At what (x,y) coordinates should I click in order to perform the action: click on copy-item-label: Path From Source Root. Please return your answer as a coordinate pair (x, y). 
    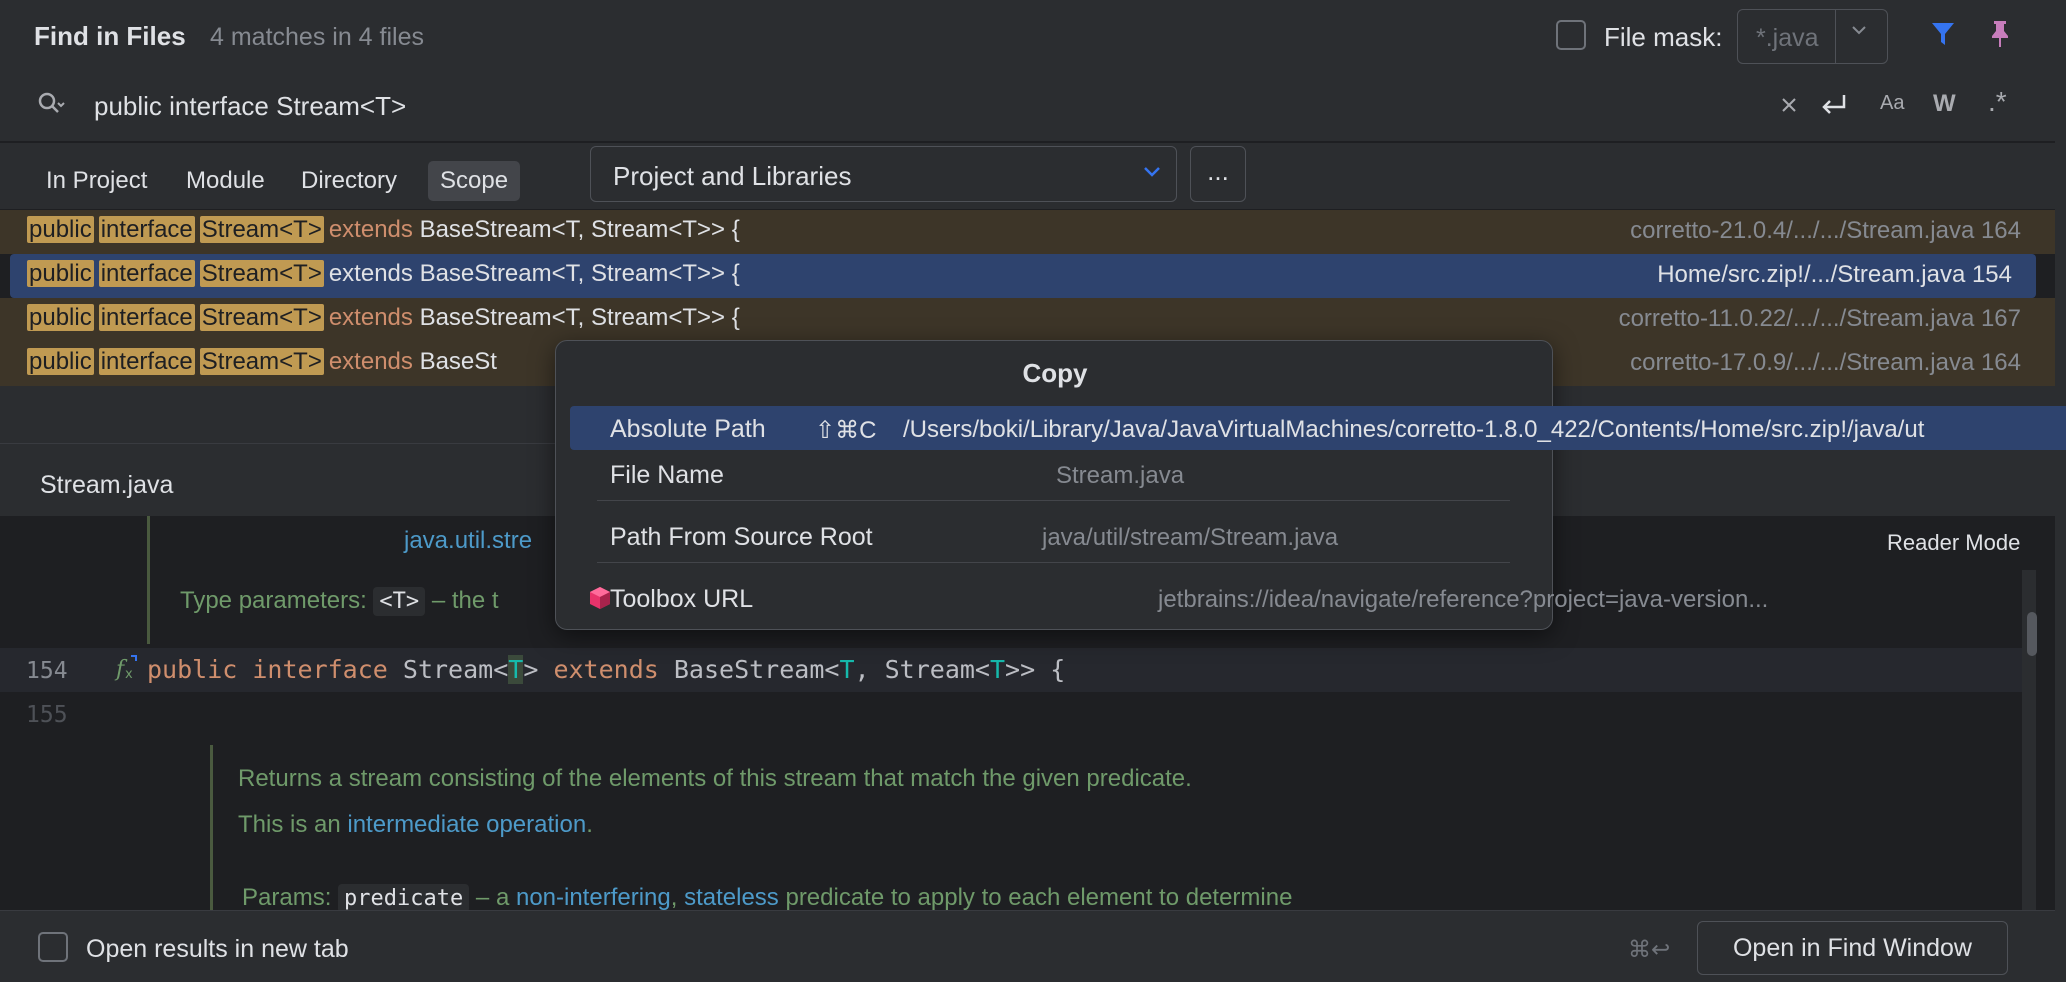
    Looking at the image, I should click on (741, 537).